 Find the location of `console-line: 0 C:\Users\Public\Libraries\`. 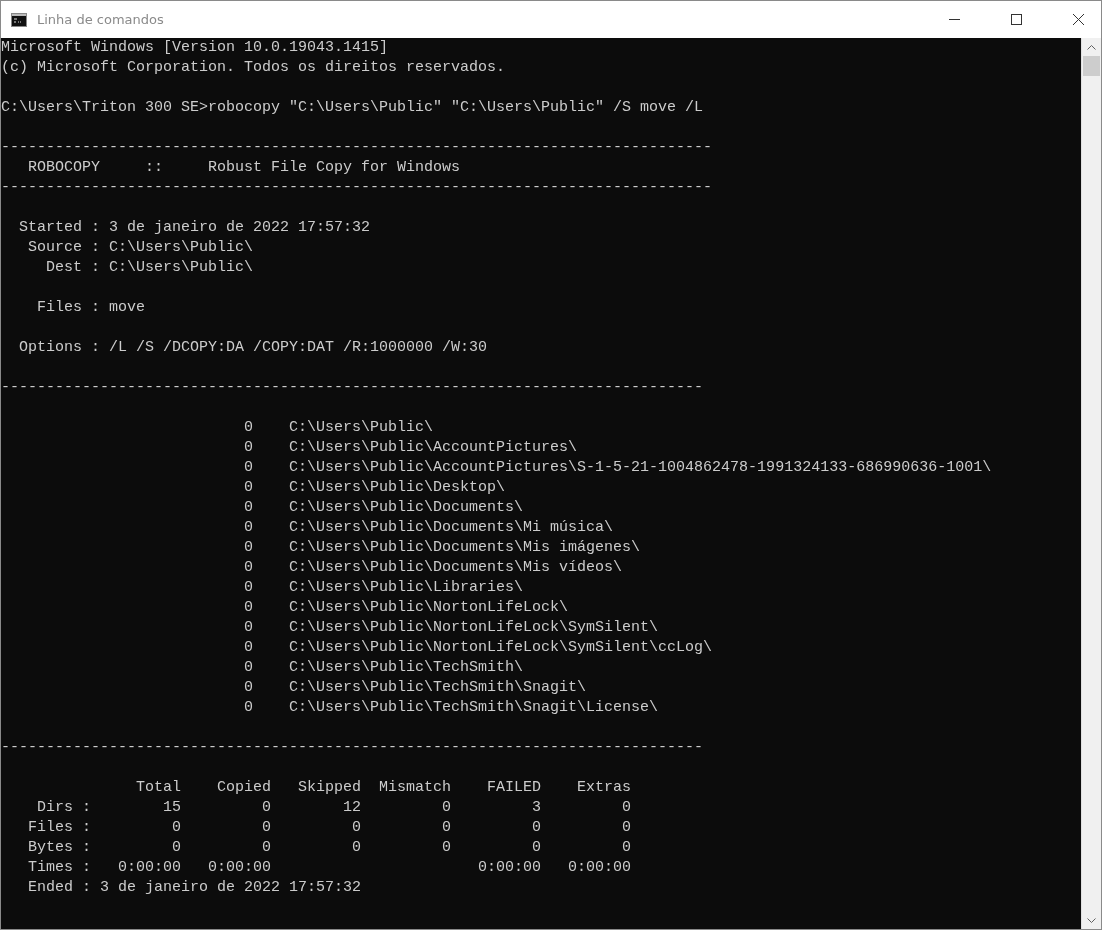

console-line: 0 C:\Users\Public\Libraries\ is located at coordinates (384, 588).